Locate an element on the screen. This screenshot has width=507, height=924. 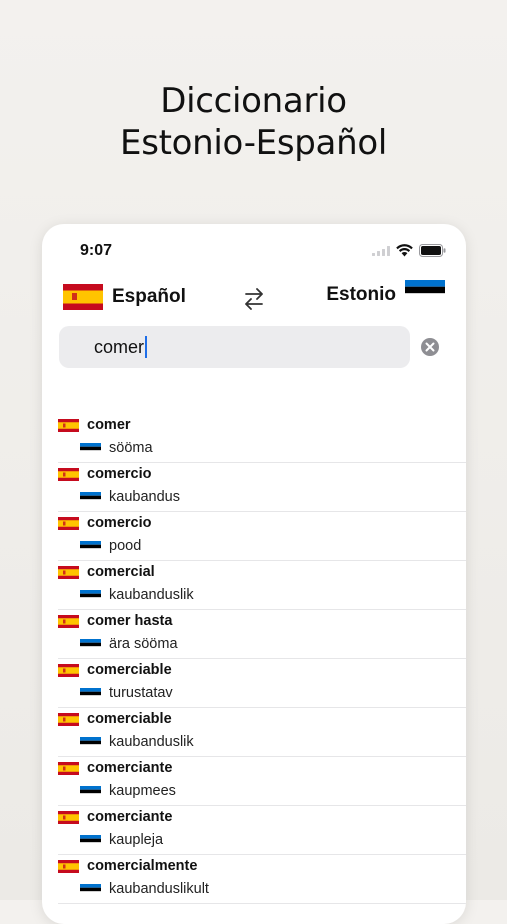
search-input: comer is located at coordinates (234, 347).